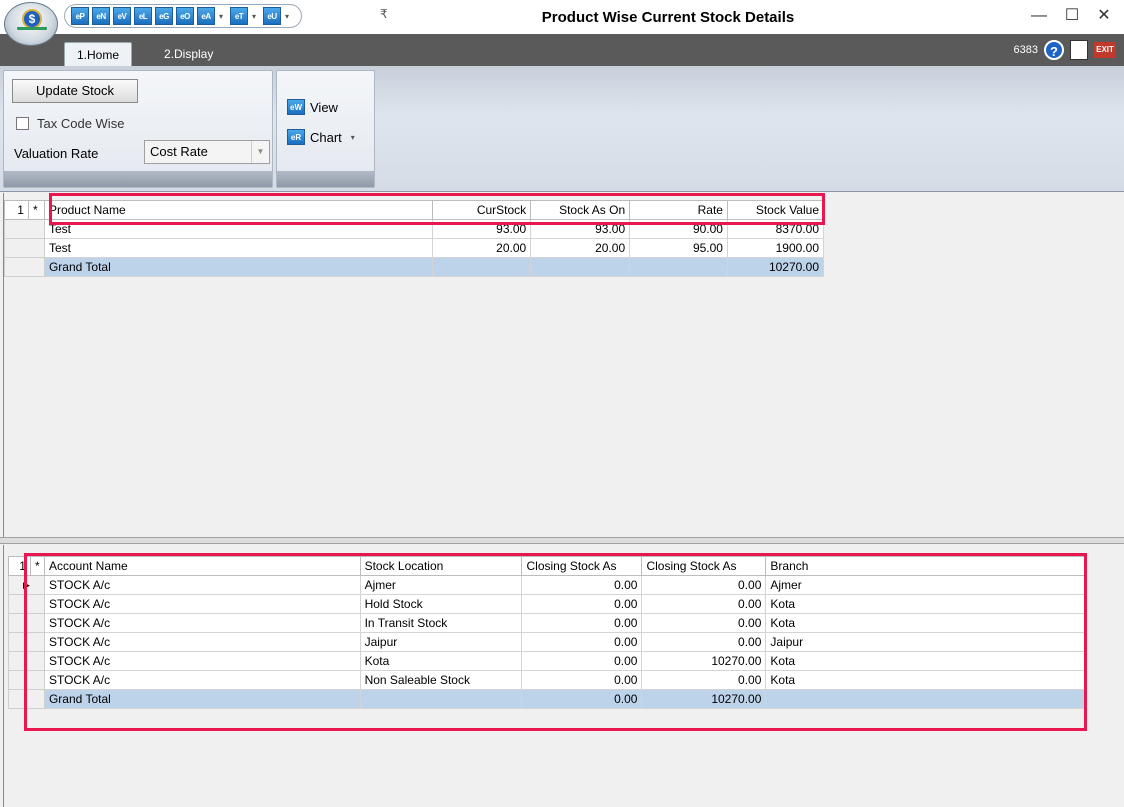  I want to click on stock-as-on-cell: 20.00, so click(580, 248).